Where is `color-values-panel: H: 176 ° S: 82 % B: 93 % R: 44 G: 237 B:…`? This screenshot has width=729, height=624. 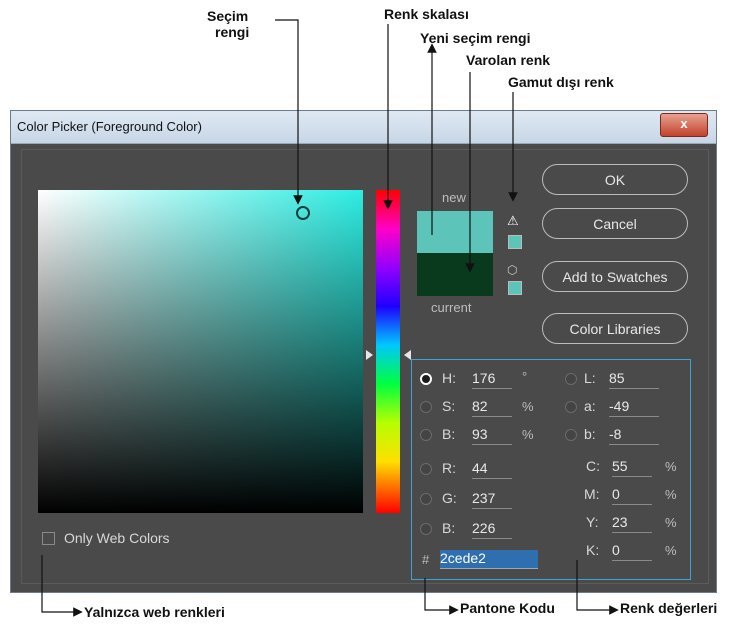 color-values-panel: H: 176 ° S: 82 % B: 93 % R: 44 G: 237 B:… is located at coordinates (551, 469).